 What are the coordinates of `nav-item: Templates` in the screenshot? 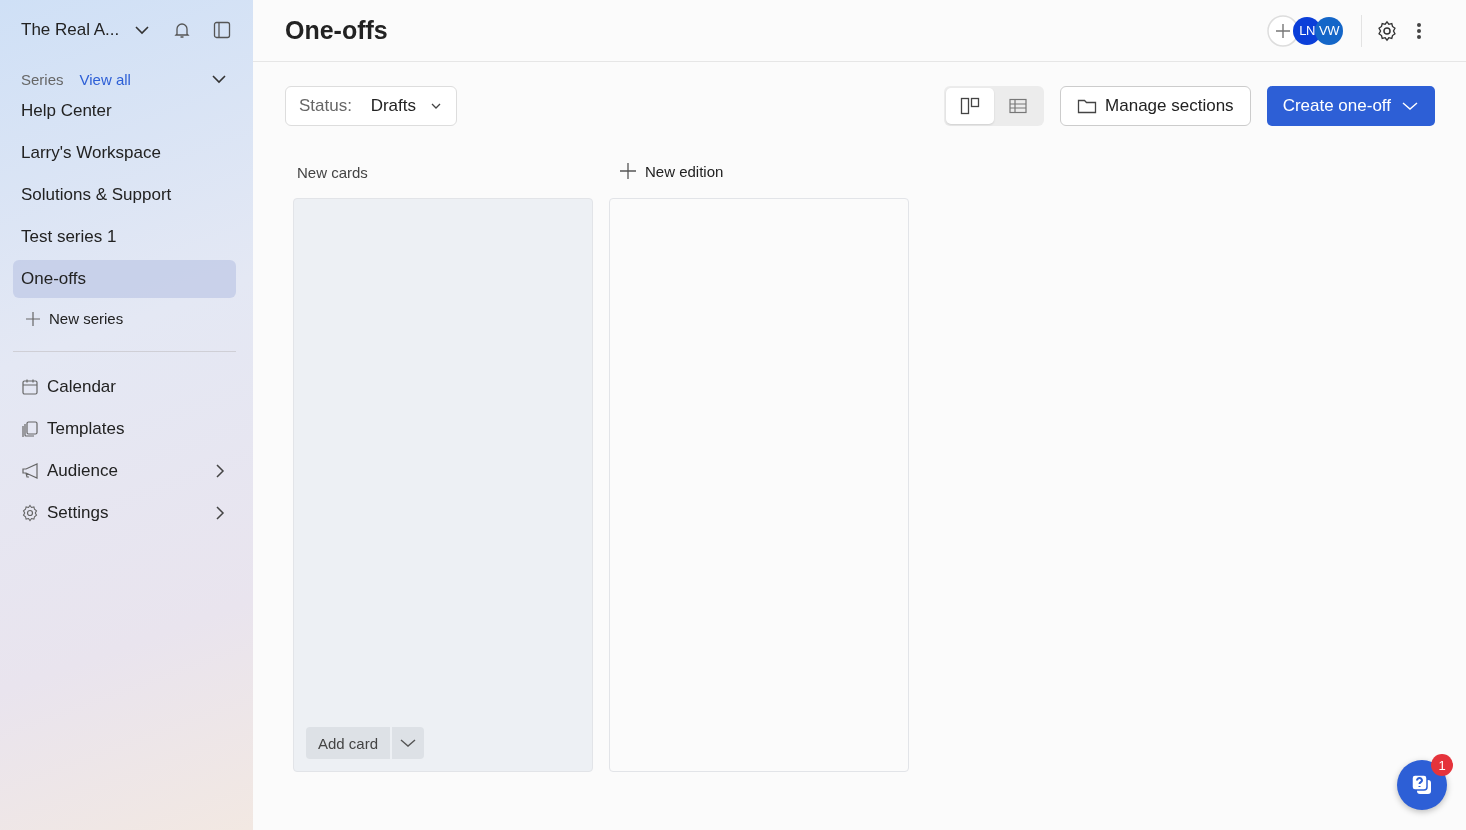 It's located at (124, 429).